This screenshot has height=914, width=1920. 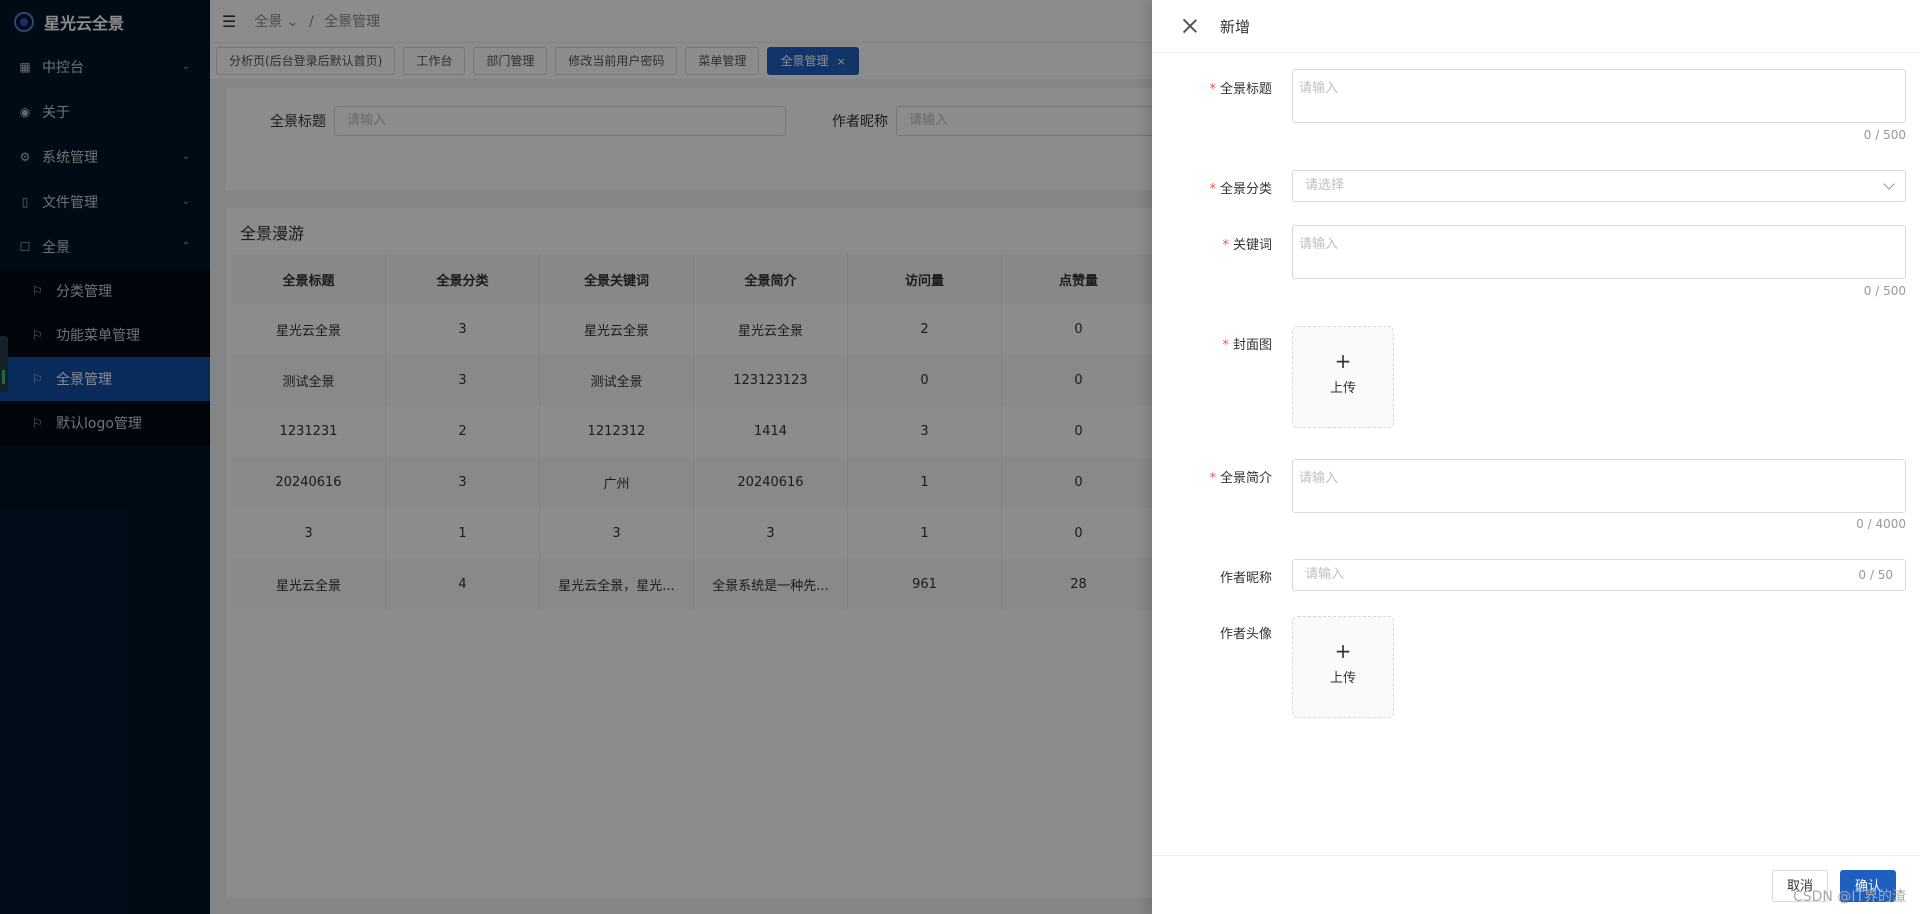 What do you see at coordinates (1599, 96) in the screenshot?
I see `title-textarea: 请输入` at bounding box center [1599, 96].